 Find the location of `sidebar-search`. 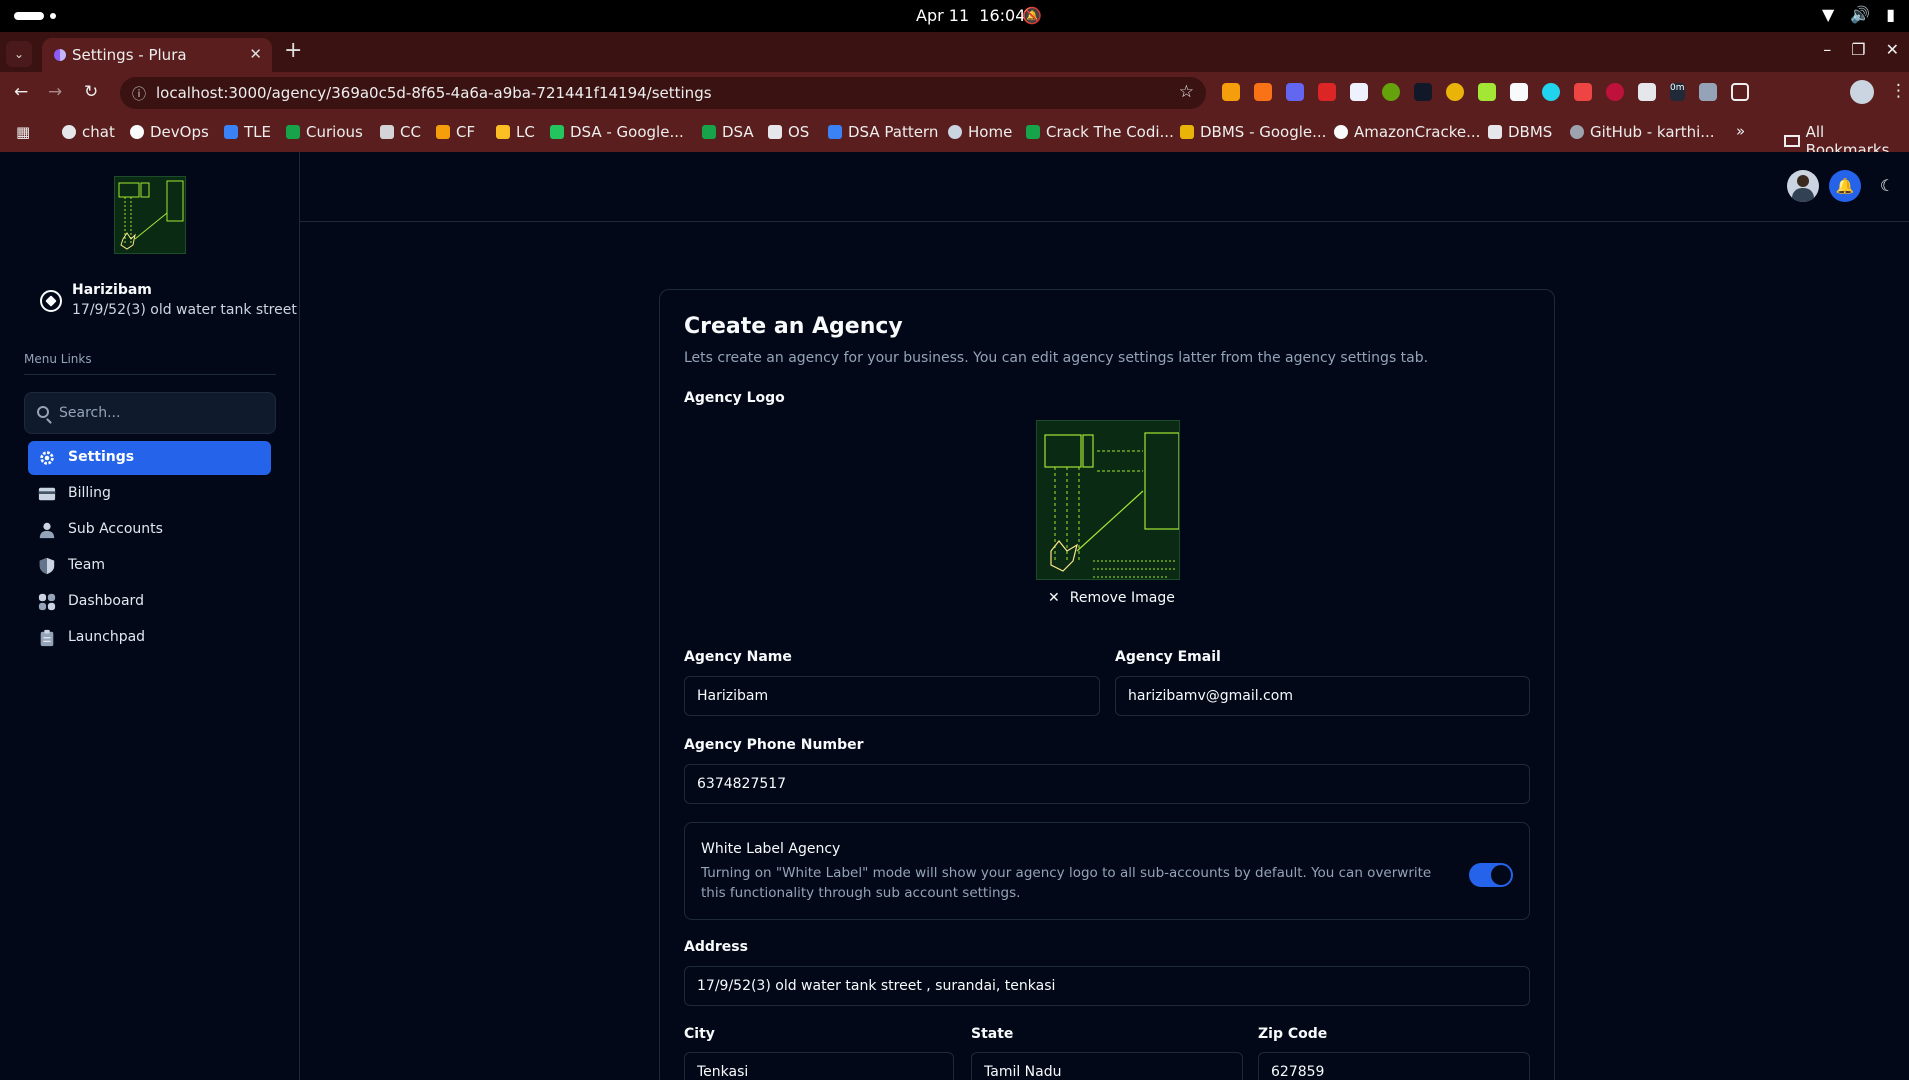

sidebar-search is located at coordinates (150, 413).